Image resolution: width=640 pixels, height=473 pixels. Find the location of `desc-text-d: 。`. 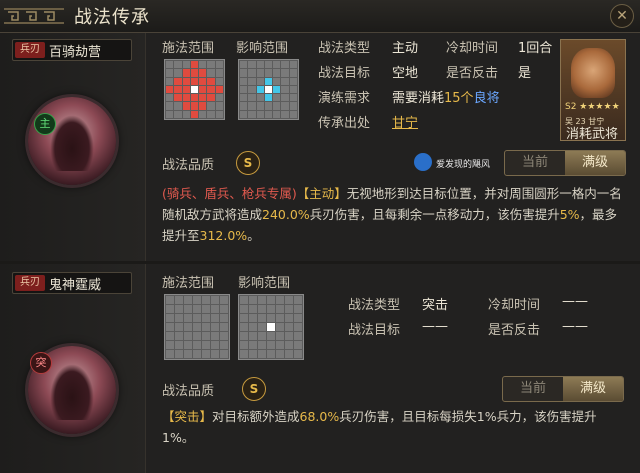

desc-text-d: 。 is located at coordinates (253, 235).